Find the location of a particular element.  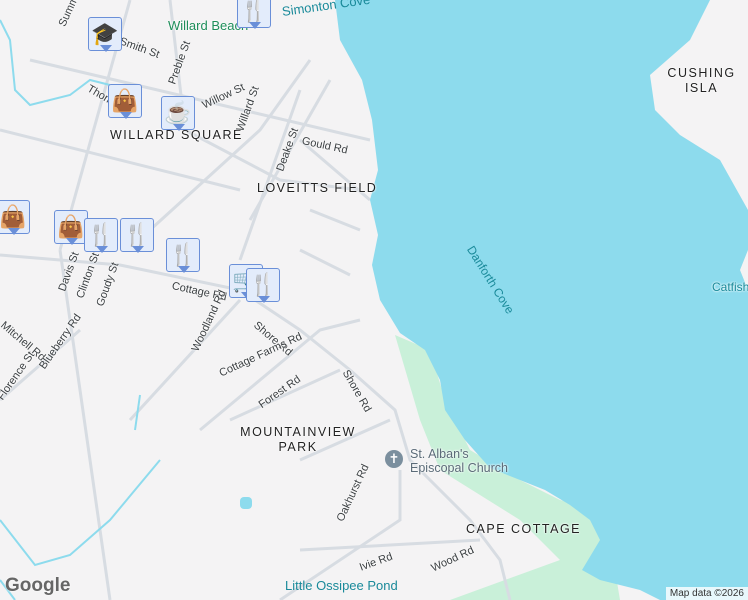

area-cape-cottage: CAPE COTTAGE is located at coordinates (524, 529).